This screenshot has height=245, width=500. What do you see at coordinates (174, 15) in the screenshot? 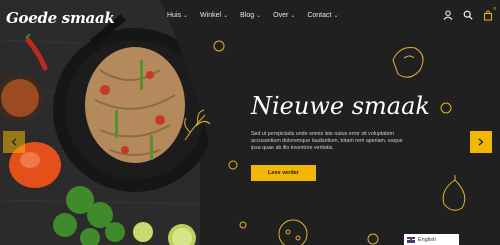
I see `nav-item-label: Huis` at bounding box center [174, 15].